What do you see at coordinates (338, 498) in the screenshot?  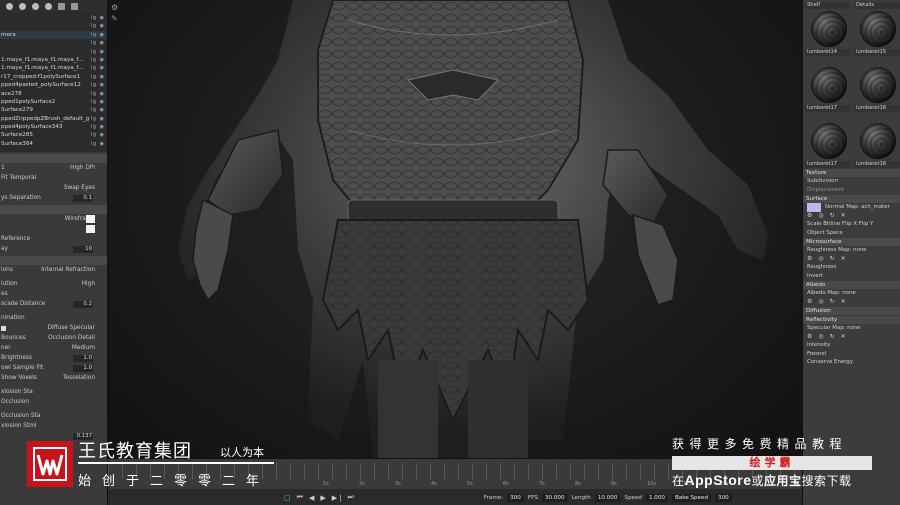 I see `step-forward-icon: ▶|` at bounding box center [338, 498].